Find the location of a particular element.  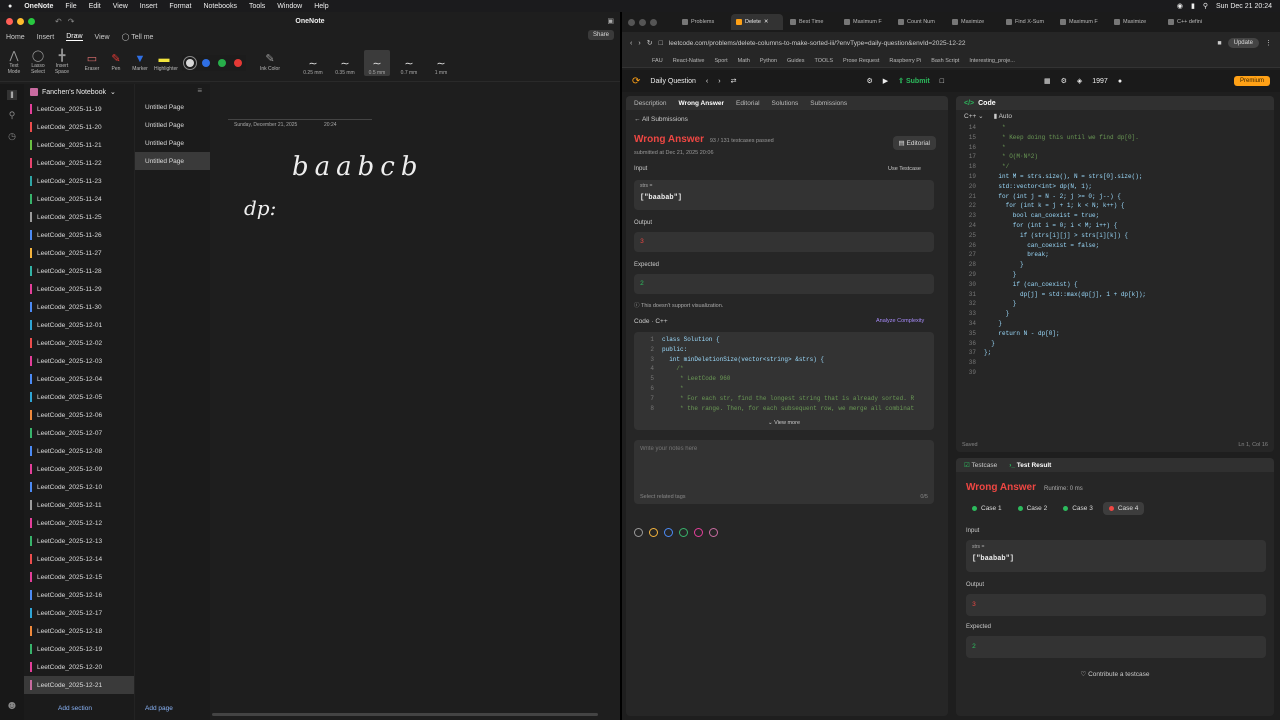

bookmark-icon: □ is located at coordinates (661, 43).